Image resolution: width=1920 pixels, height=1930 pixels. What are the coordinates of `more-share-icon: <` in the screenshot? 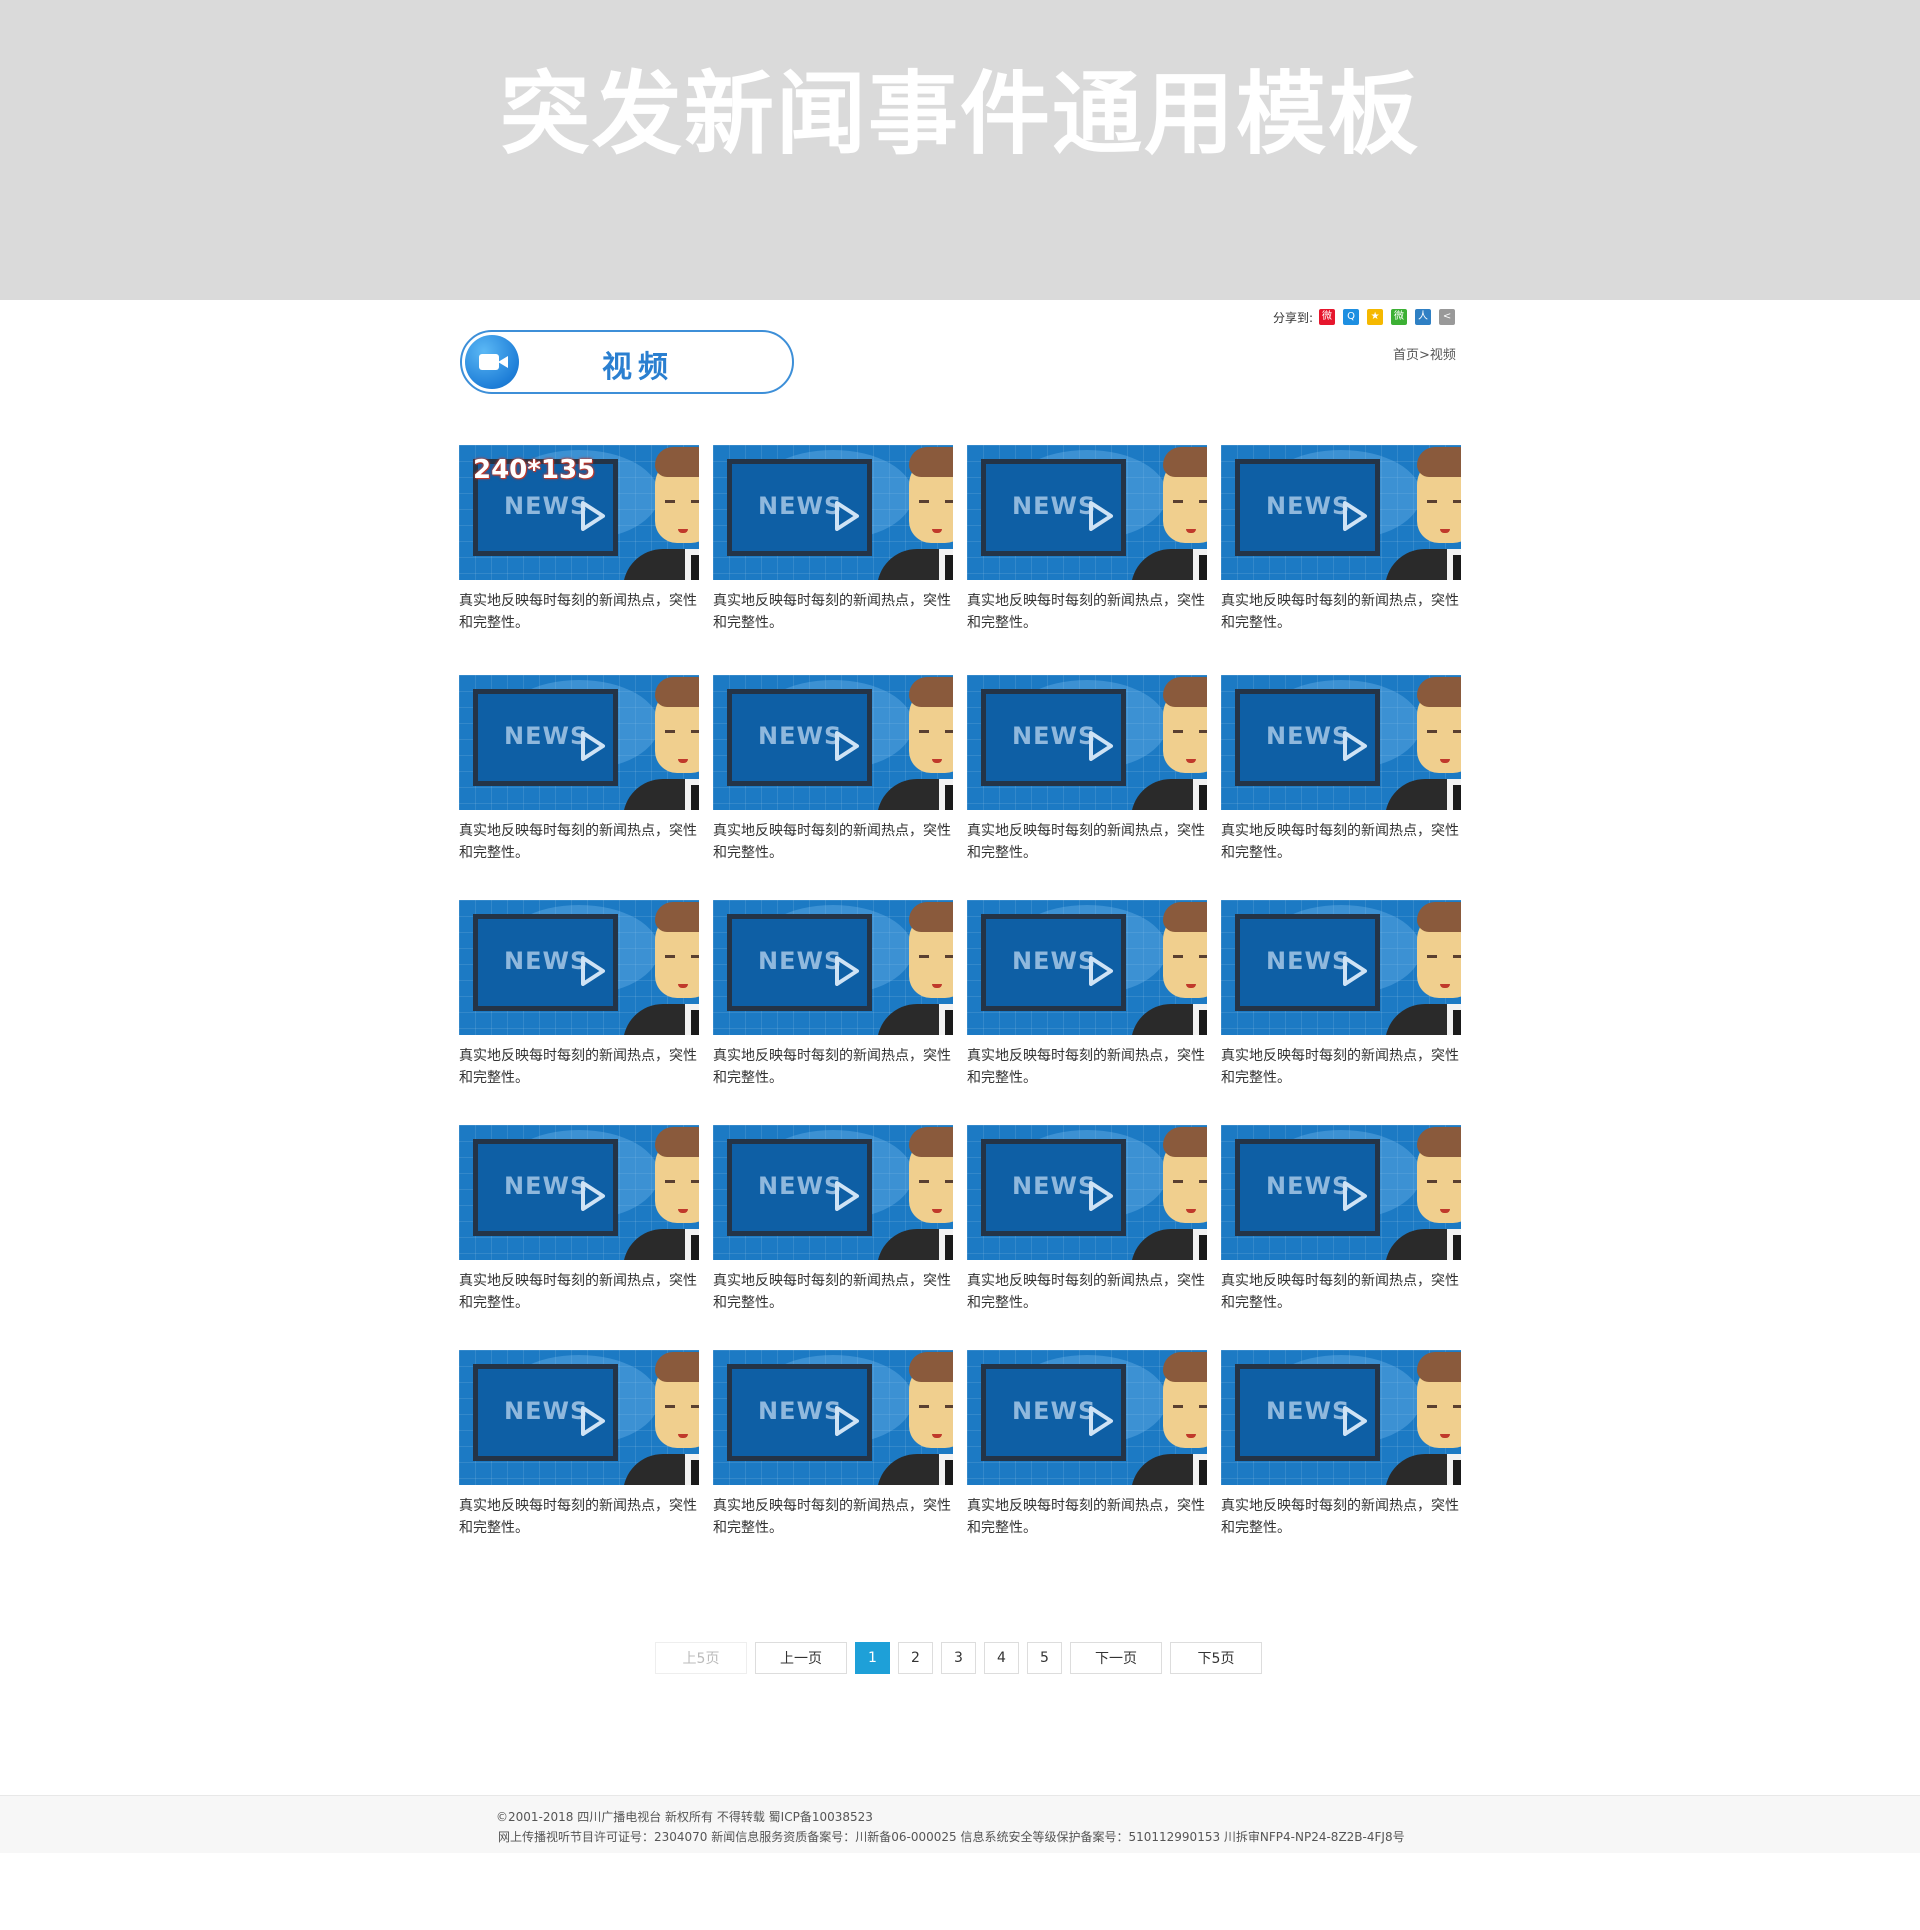 It's located at (1447, 317).